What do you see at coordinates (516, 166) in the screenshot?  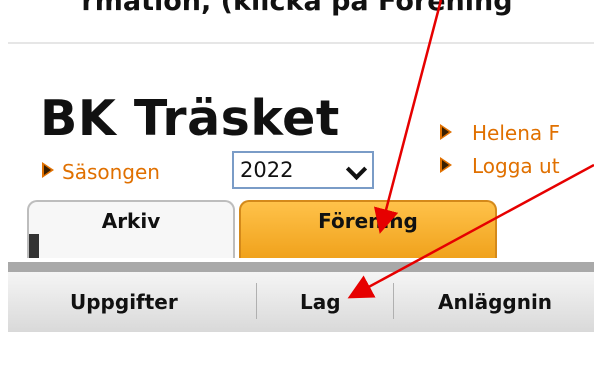 I see `logout-link: Logga ut` at bounding box center [516, 166].